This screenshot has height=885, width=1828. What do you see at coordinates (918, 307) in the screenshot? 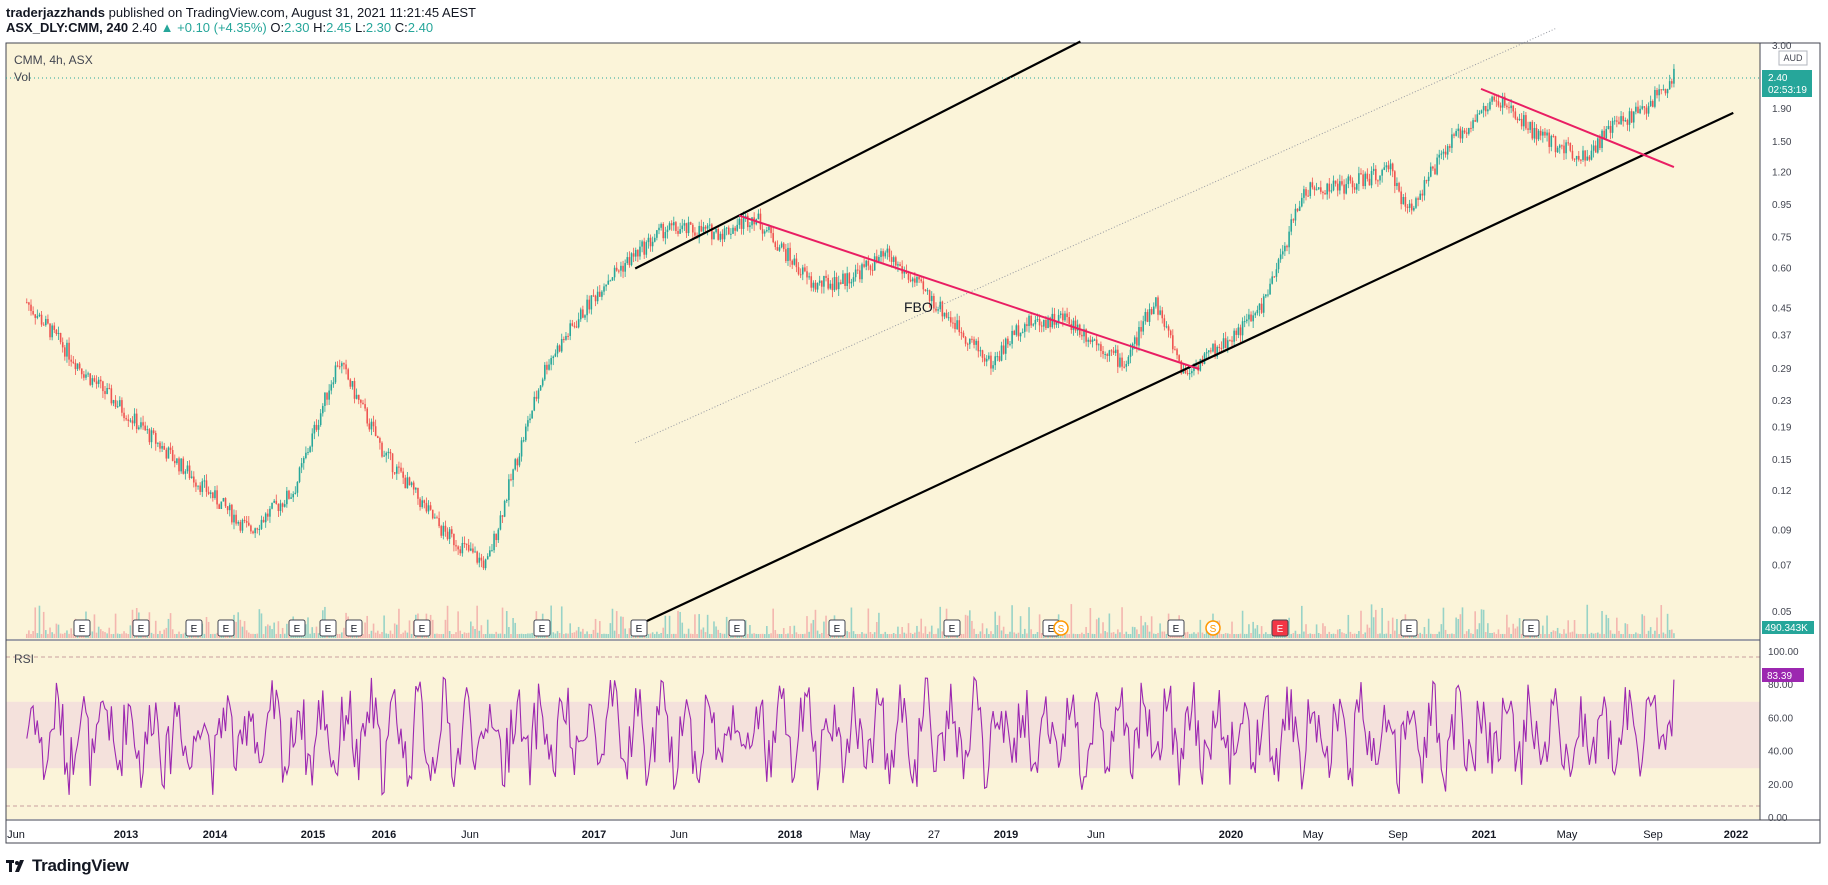
I see `fbo-annotation: FBO` at bounding box center [918, 307].